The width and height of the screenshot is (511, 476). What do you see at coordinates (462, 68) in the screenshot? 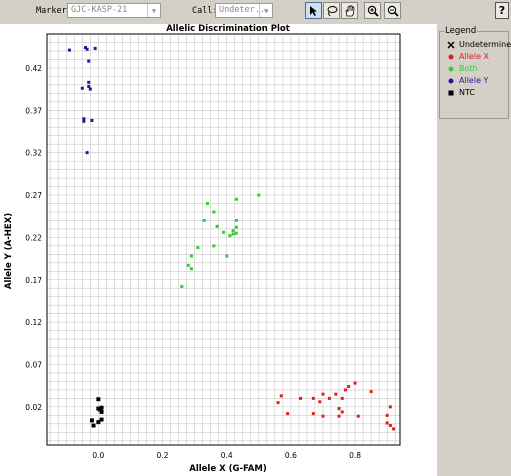
I see `legend-item-both: Both` at bounding box center [462, 68].